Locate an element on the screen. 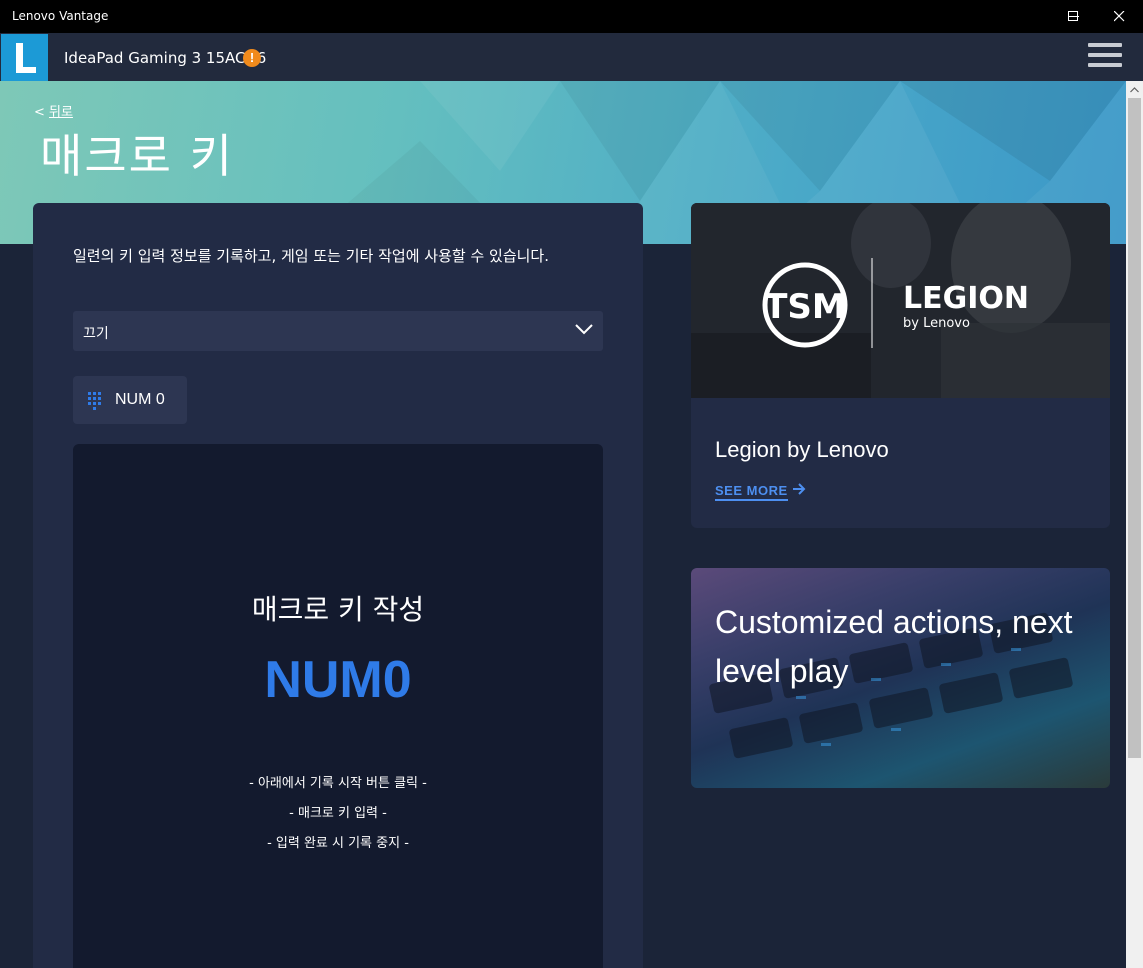  lenovo-vantage-logo is located at coordinates (24, 57).